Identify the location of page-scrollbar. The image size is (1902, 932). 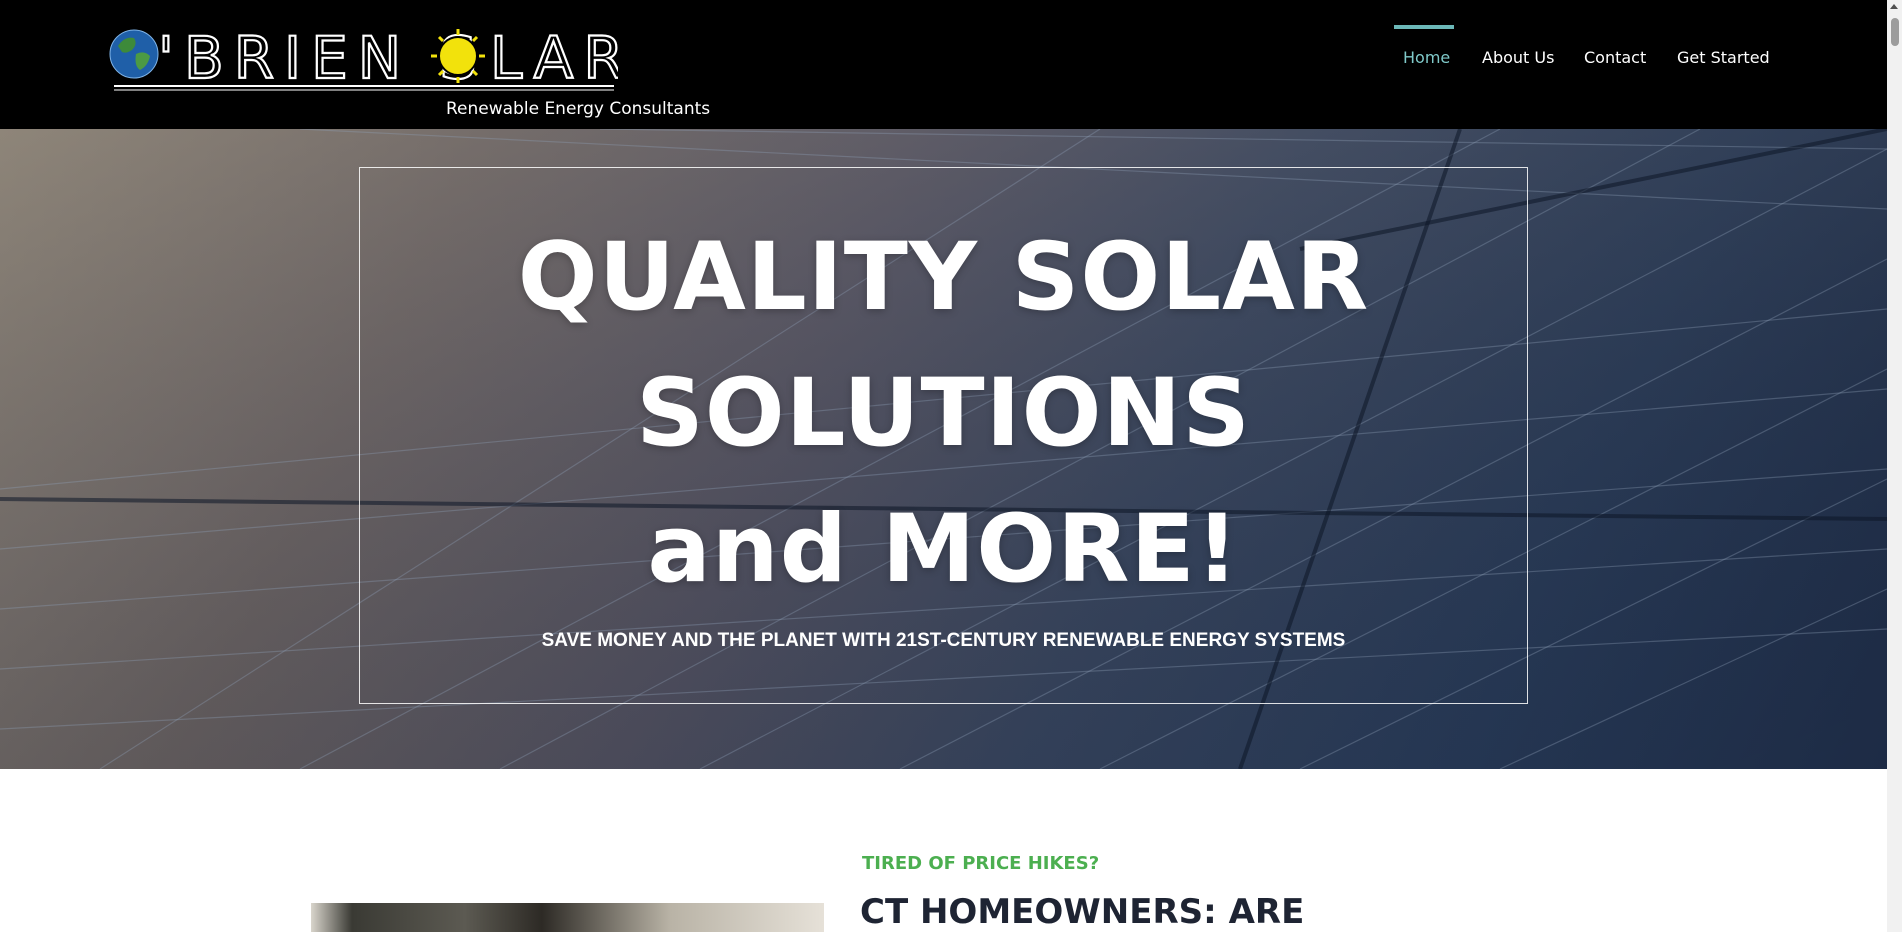
(1894, 466).